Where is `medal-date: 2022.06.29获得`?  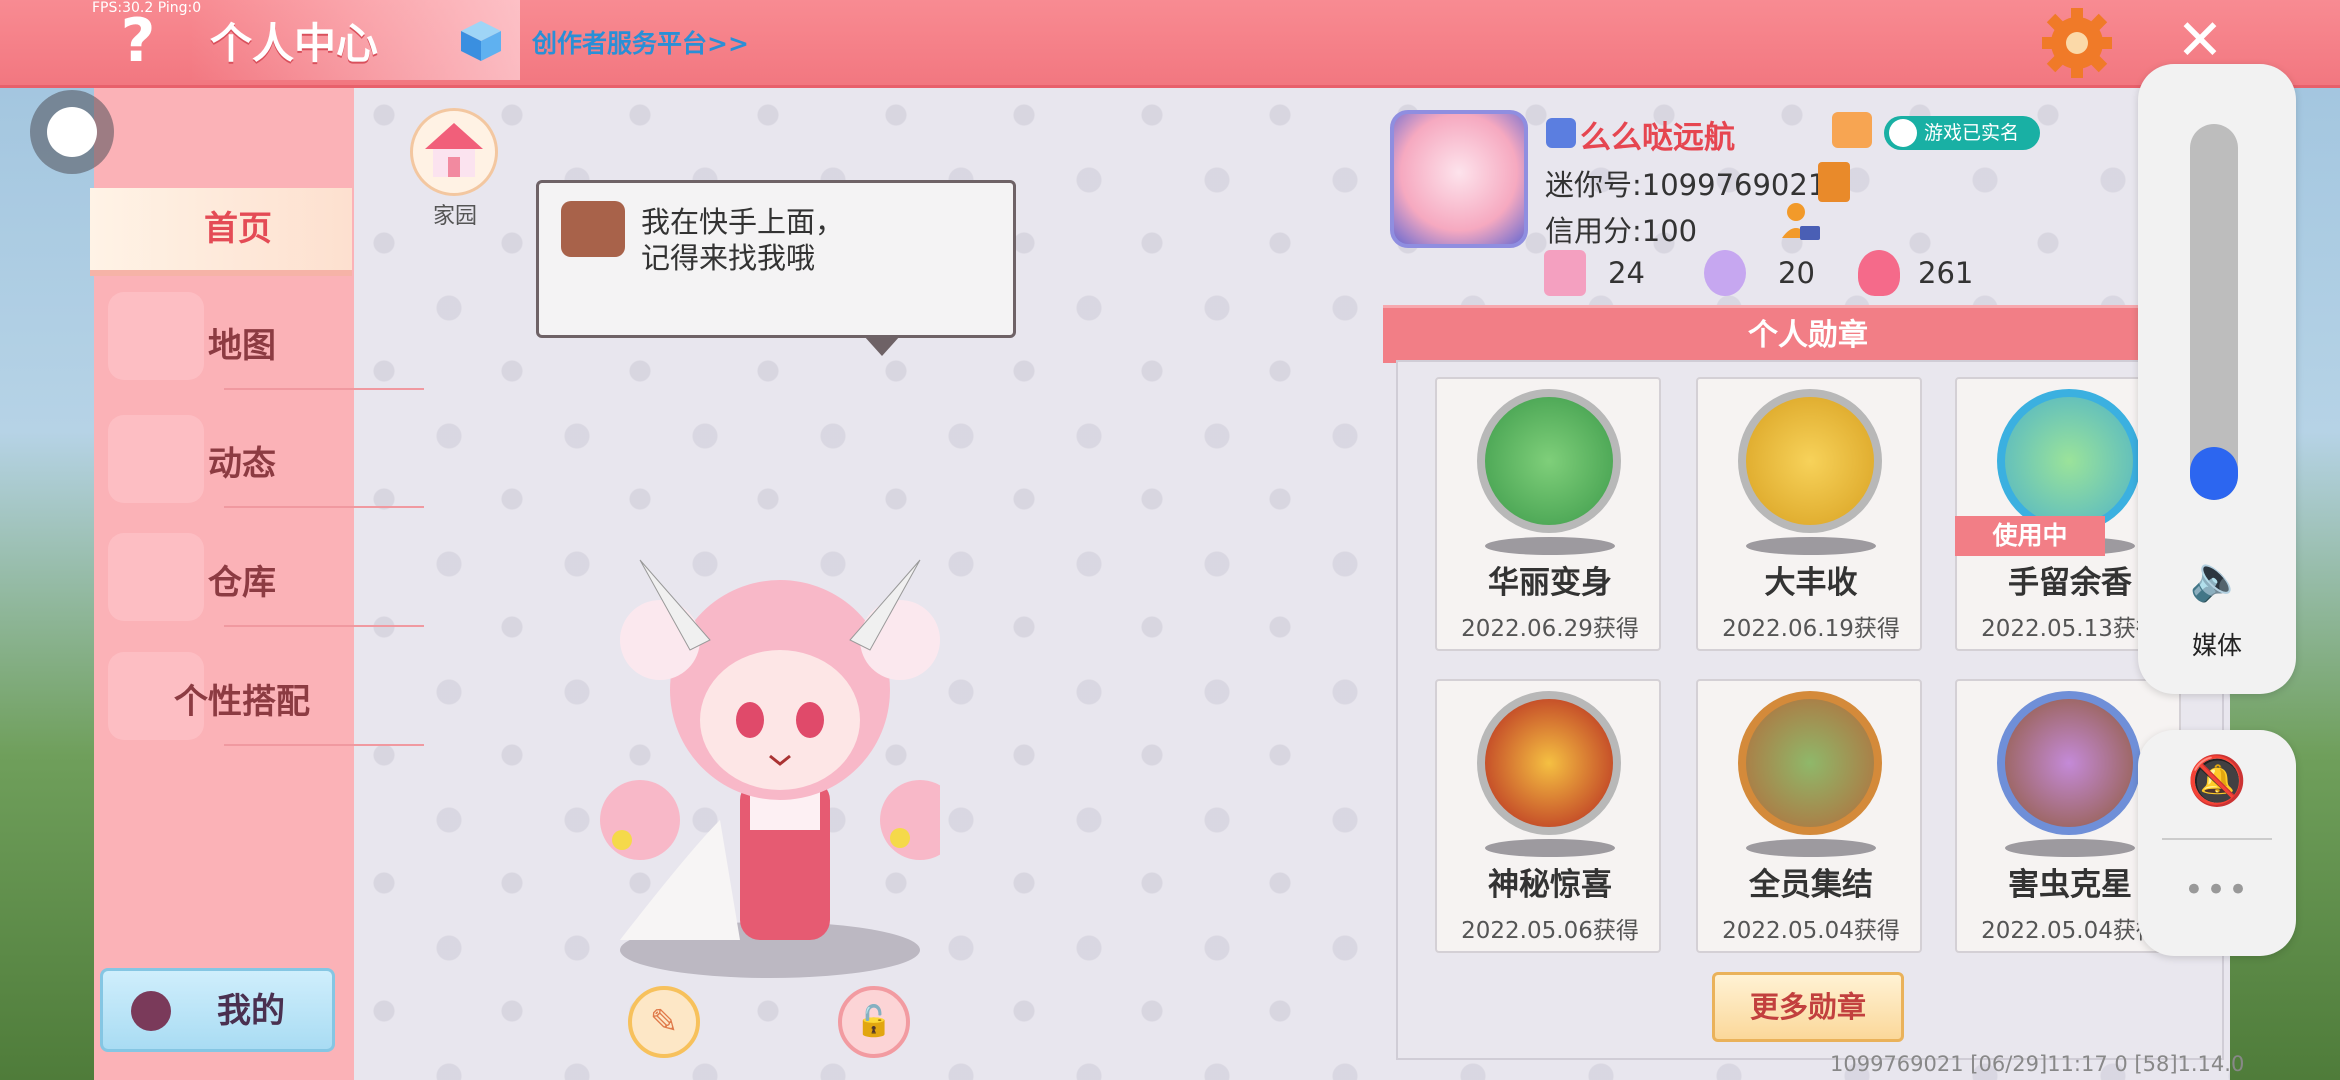
medal-date: 2022.06.29获得 is located at coordinates (1550, 629).